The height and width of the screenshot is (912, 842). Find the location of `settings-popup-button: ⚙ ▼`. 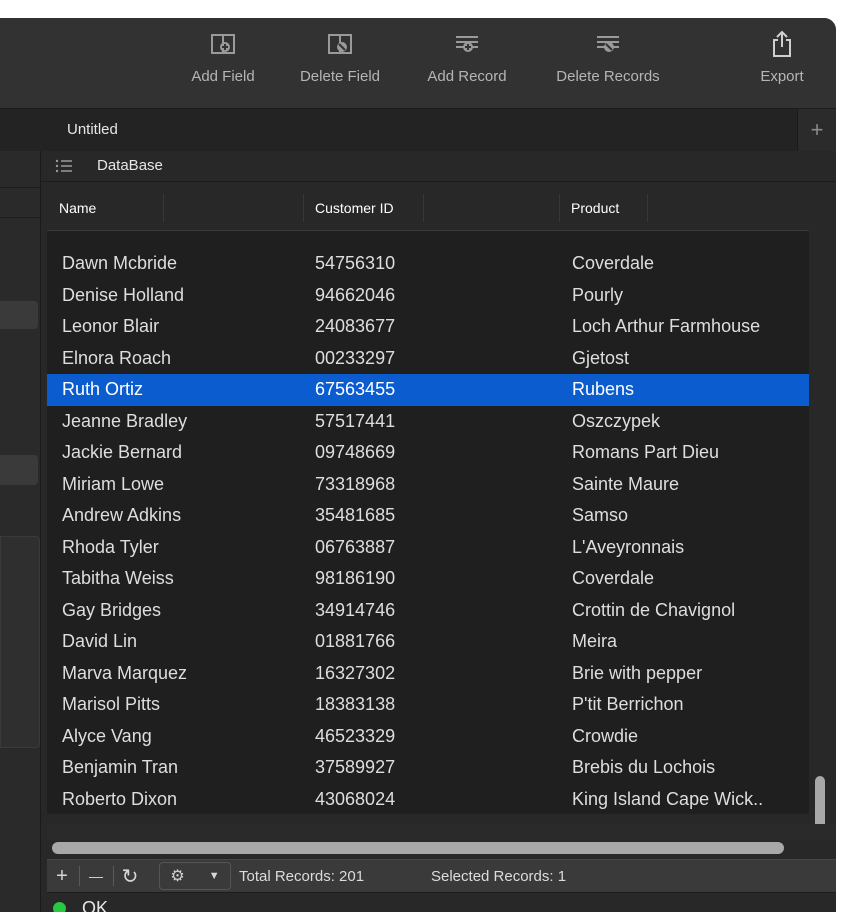

settings-popup-button: ⚙ ▼ is located at coordinates (195, 876).